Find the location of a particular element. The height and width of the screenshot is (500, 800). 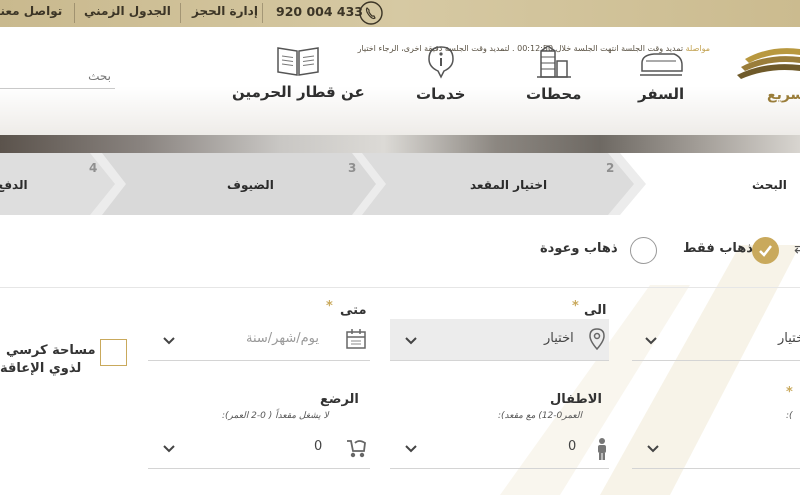

steps-shapes is located at coordinates (400, 184).